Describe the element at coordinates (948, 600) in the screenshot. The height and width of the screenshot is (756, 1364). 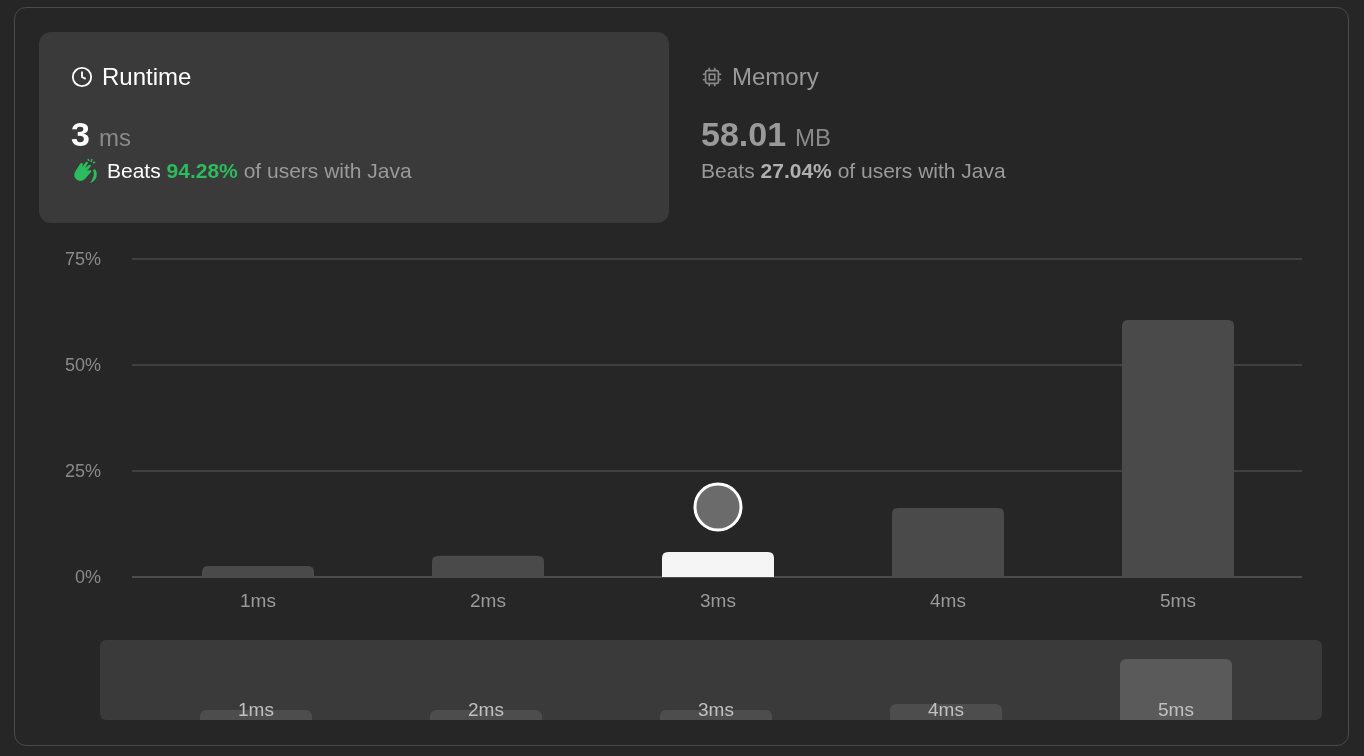
I see `x-tick-label: 4ms` at that location.